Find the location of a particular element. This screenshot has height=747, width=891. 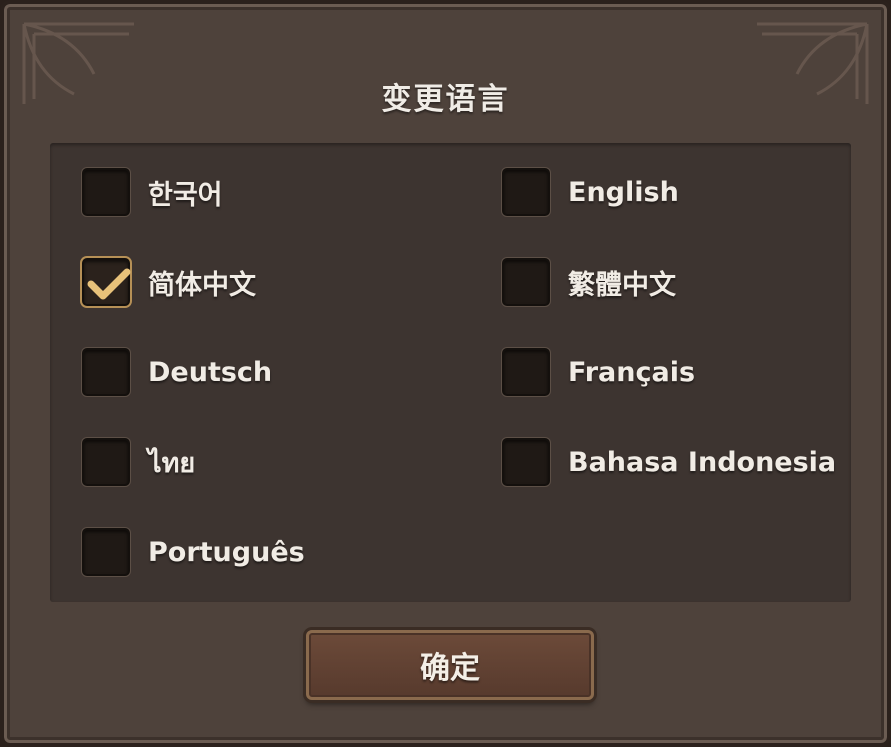

language-label: 繁體中文 is located at coordinates (622, 285).